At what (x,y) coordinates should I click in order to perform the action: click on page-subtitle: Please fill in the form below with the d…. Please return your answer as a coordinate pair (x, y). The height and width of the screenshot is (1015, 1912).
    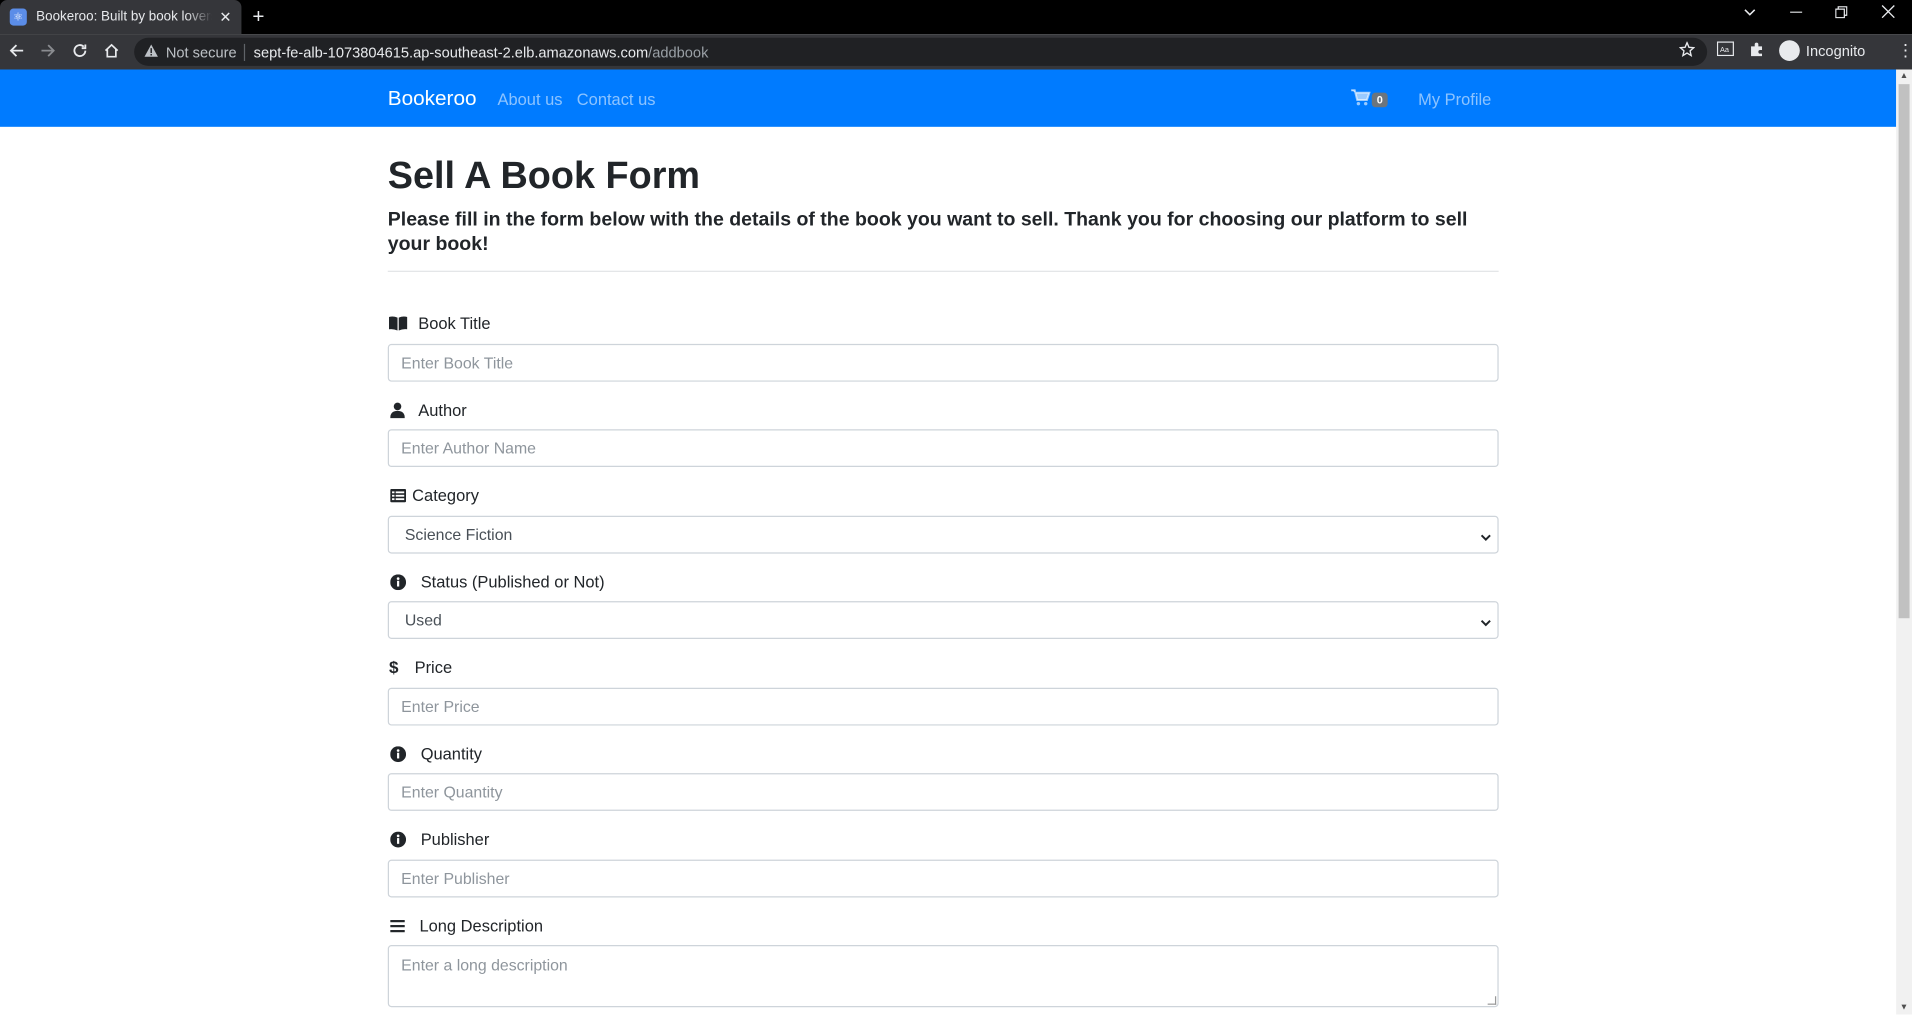
    Looking at the image, I should click on (927, 232).